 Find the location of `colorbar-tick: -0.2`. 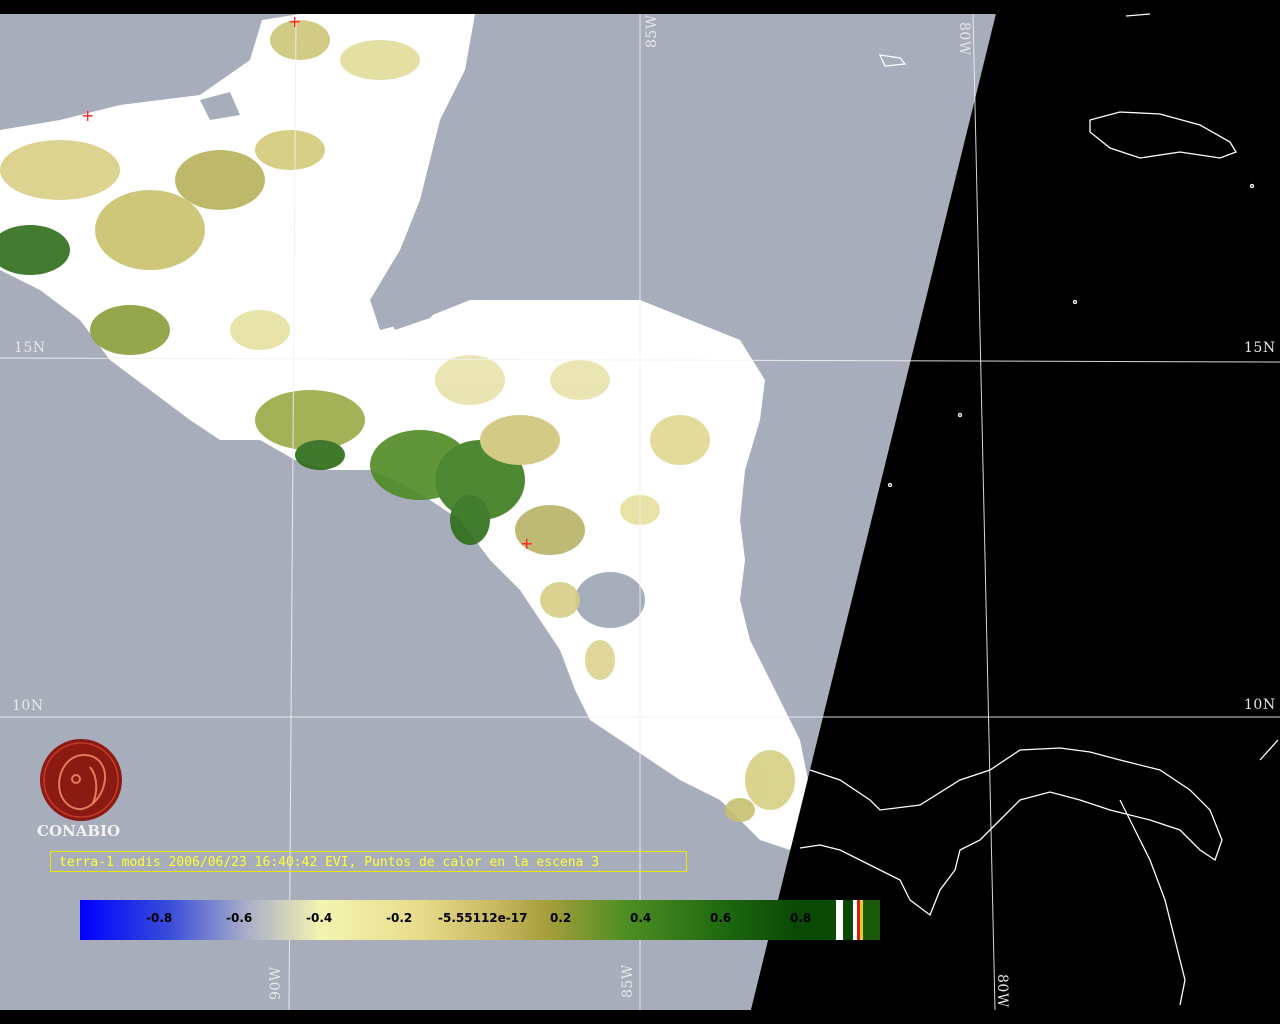

colorbar-tick: -0.2 is located at coordinates (399, 918).